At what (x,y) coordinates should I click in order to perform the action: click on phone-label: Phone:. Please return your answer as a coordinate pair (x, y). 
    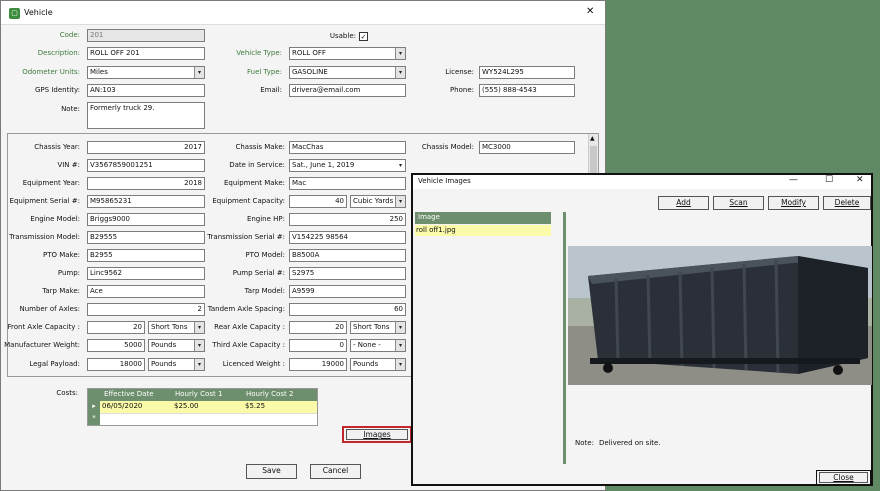
    Looking at the image, I should click on (461, 90).